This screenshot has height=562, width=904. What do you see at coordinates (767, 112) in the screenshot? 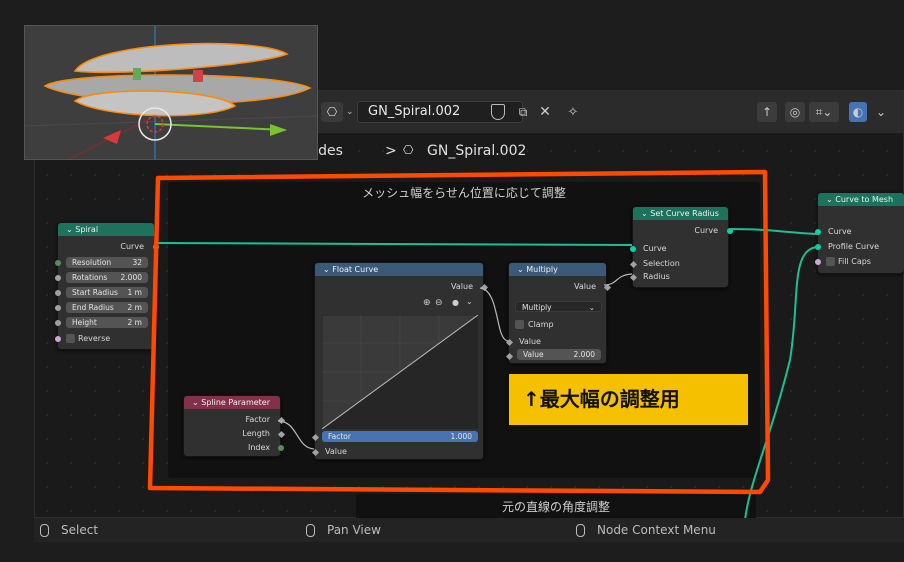
I see `parent-tree-icon: ↑` at bounding box center [767, 112].